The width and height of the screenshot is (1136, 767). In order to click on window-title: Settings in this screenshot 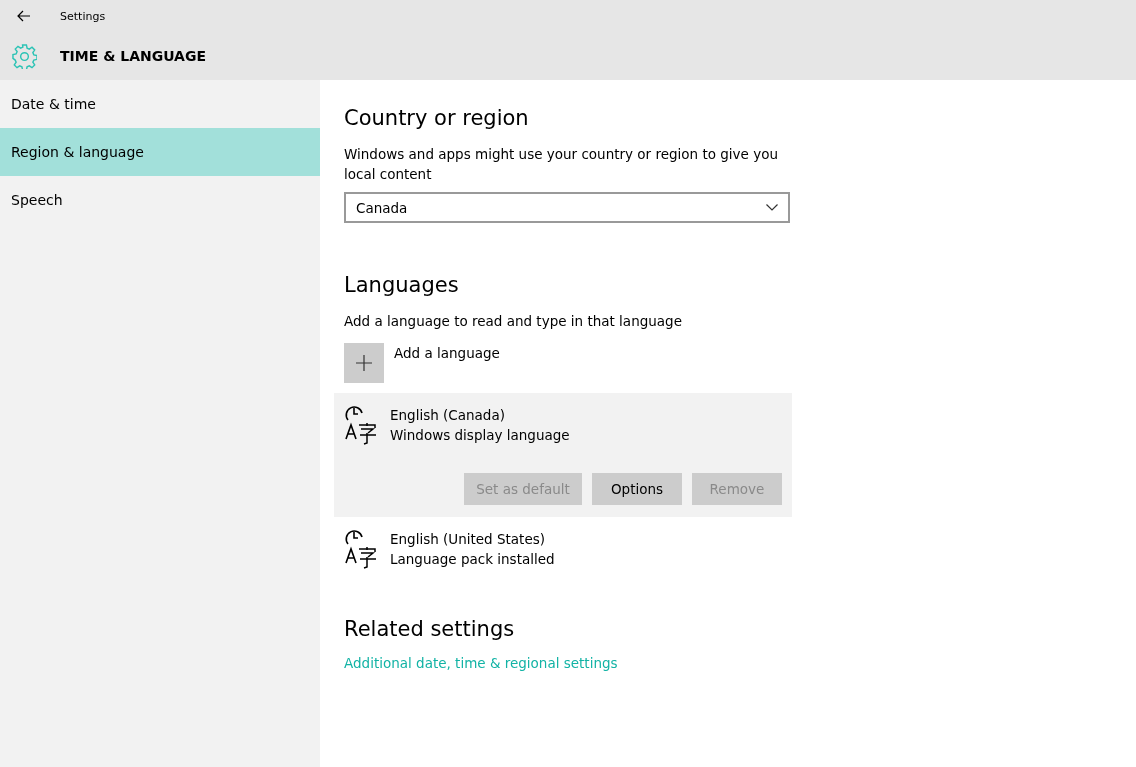, I will do `click(83, 16)`.